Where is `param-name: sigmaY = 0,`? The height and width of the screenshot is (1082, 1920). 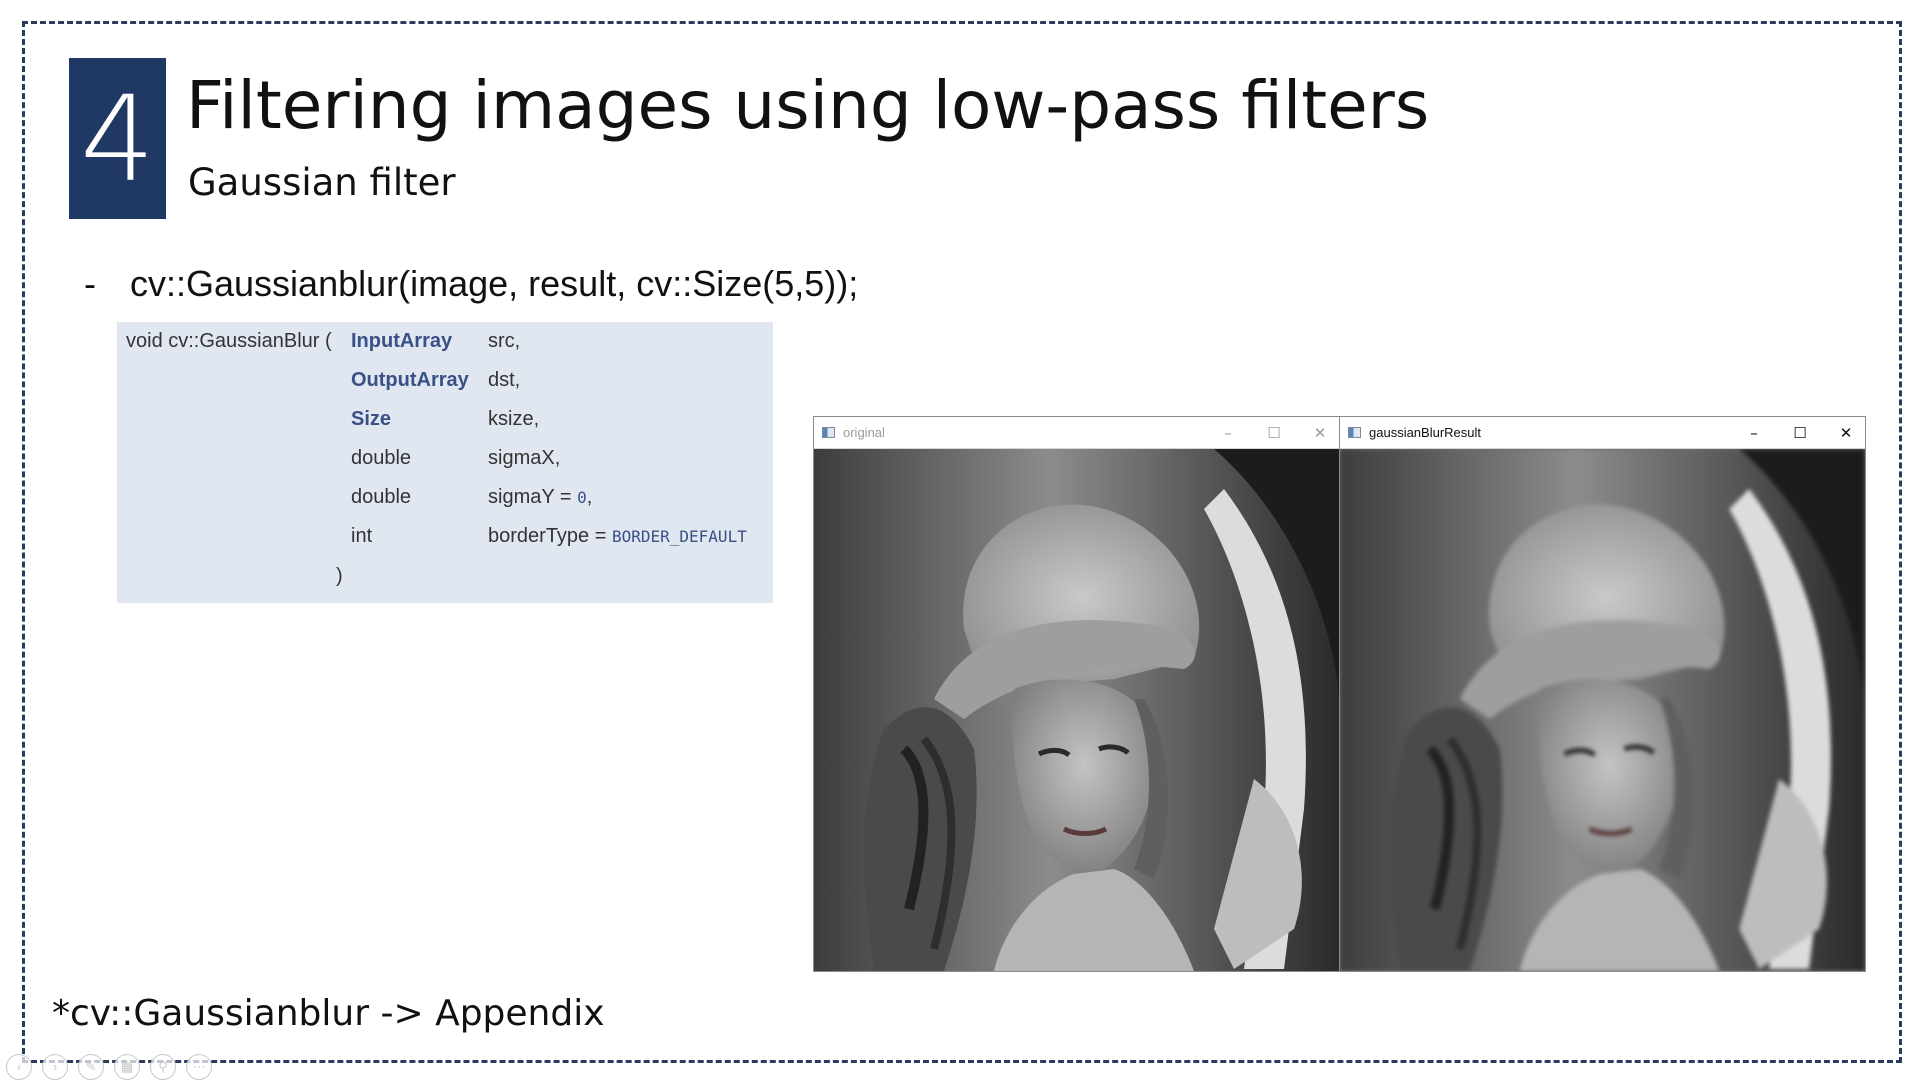
param-name: sigmaY = 0, is located at coordinates (540, 497).